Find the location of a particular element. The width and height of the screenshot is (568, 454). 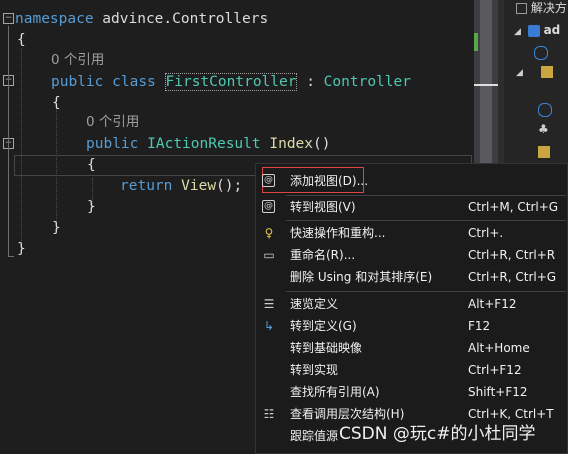

project-name: ad is located at coordinates (552, 30).